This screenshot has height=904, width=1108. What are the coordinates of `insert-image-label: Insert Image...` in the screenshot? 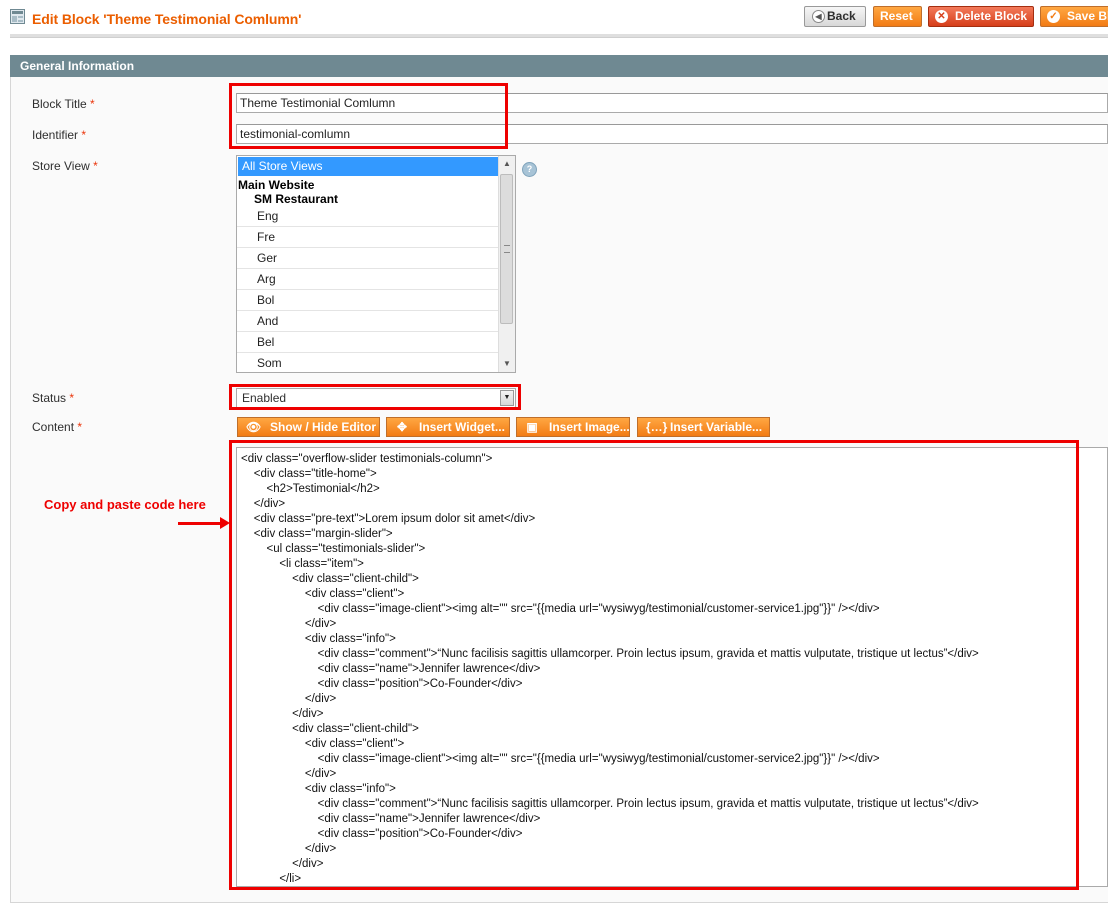 It's located at (589, 427).